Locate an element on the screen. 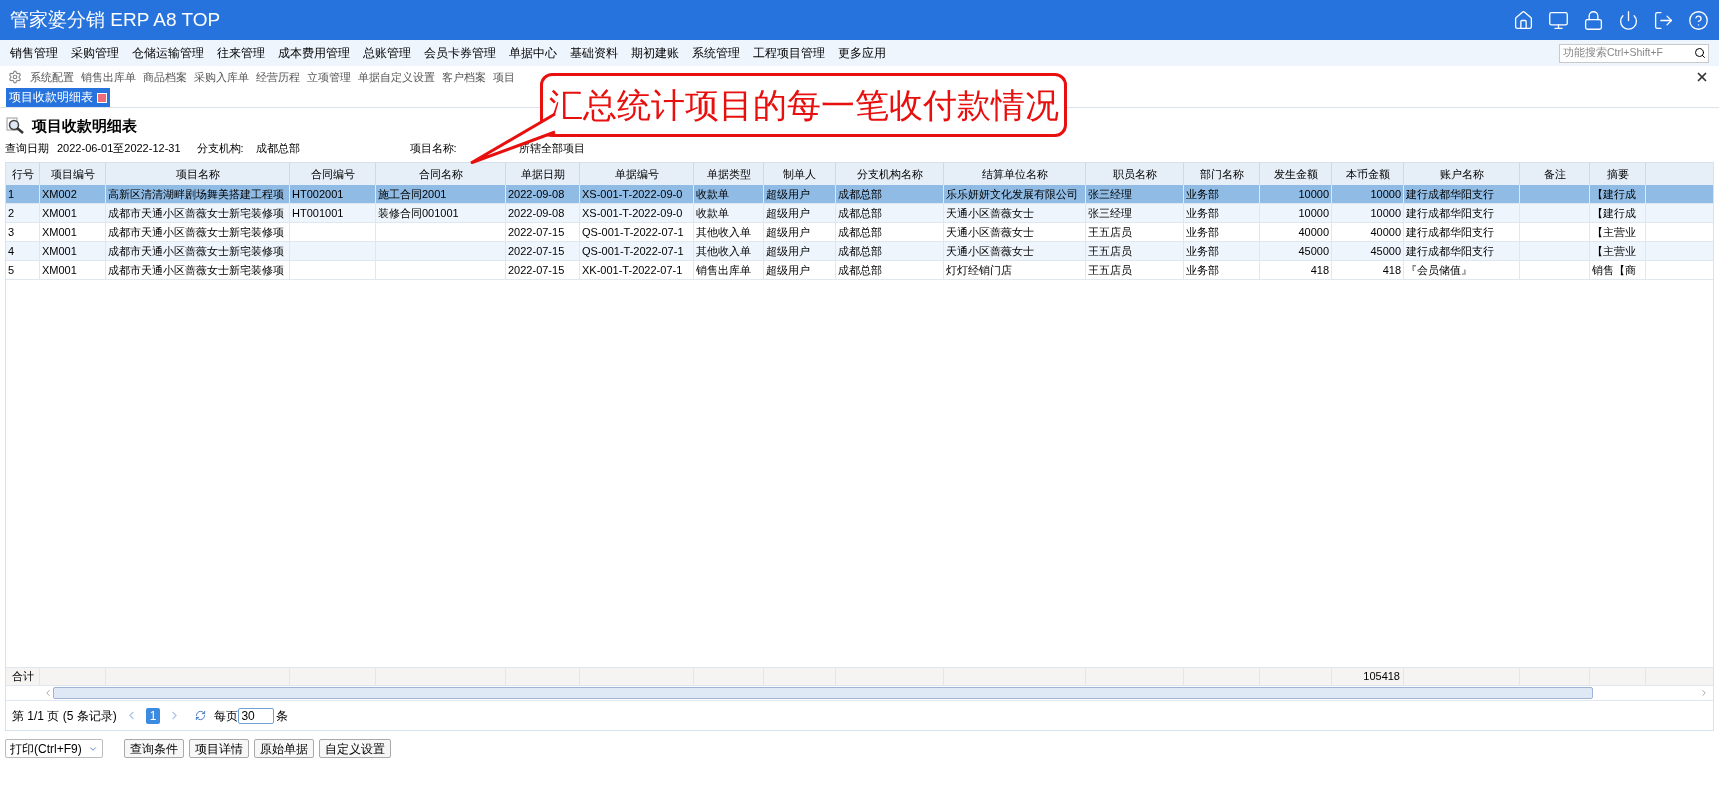 The height and width of the screenshot is (798, 1719). table-row: 3 XM001 成都市天通小区蔷薇女士新宅装修项 2022-07-15 QS-001-T-2022-07-1 其他收入单 超级用户 成都总部 天通小区蔷薇女士 王五店员 业务部 40000 40000 建行成都华阳支行 【主营业 is located at coordinates (859, 232).